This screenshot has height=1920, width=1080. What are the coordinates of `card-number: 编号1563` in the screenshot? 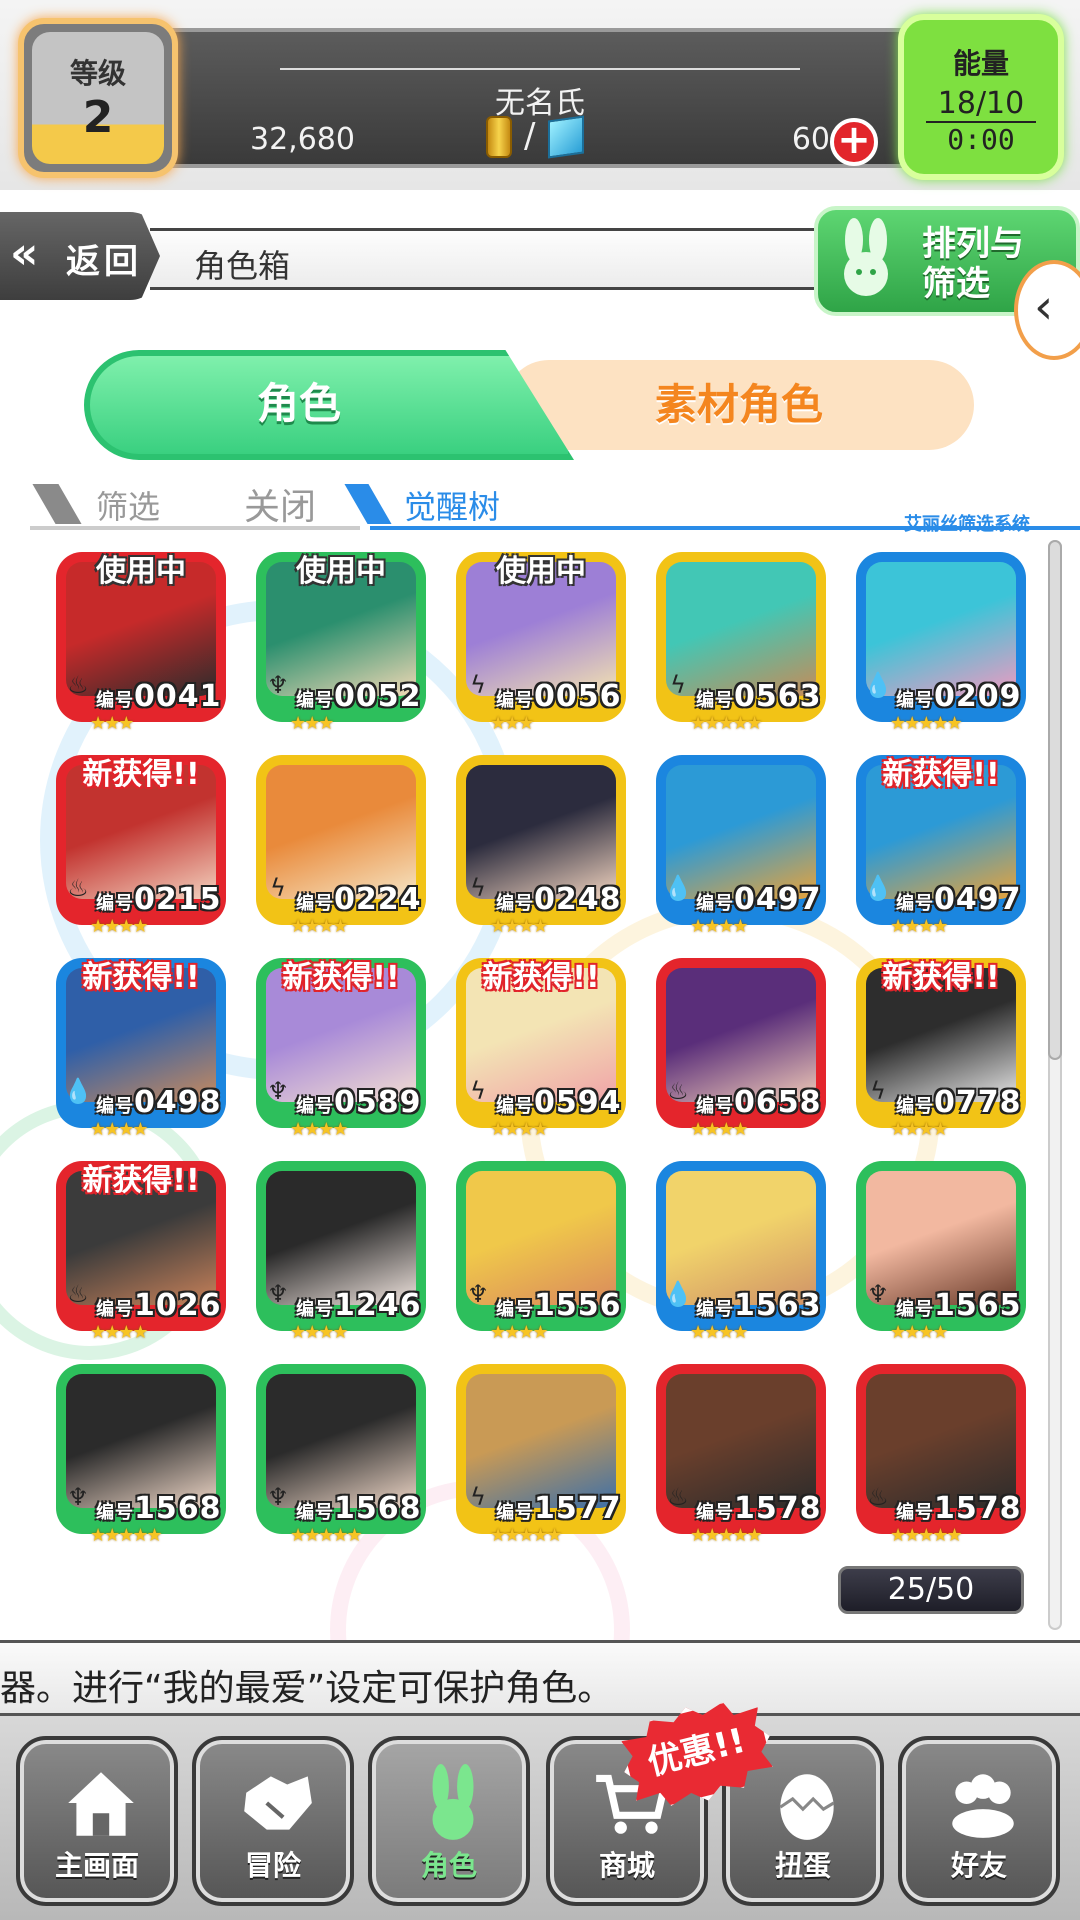 It's located at (759, 1305).